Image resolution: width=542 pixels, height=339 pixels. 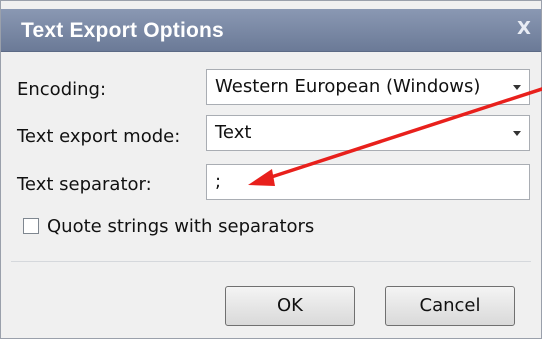 I want to click on quote-strings-checkbox, so click(x=31, y=226).